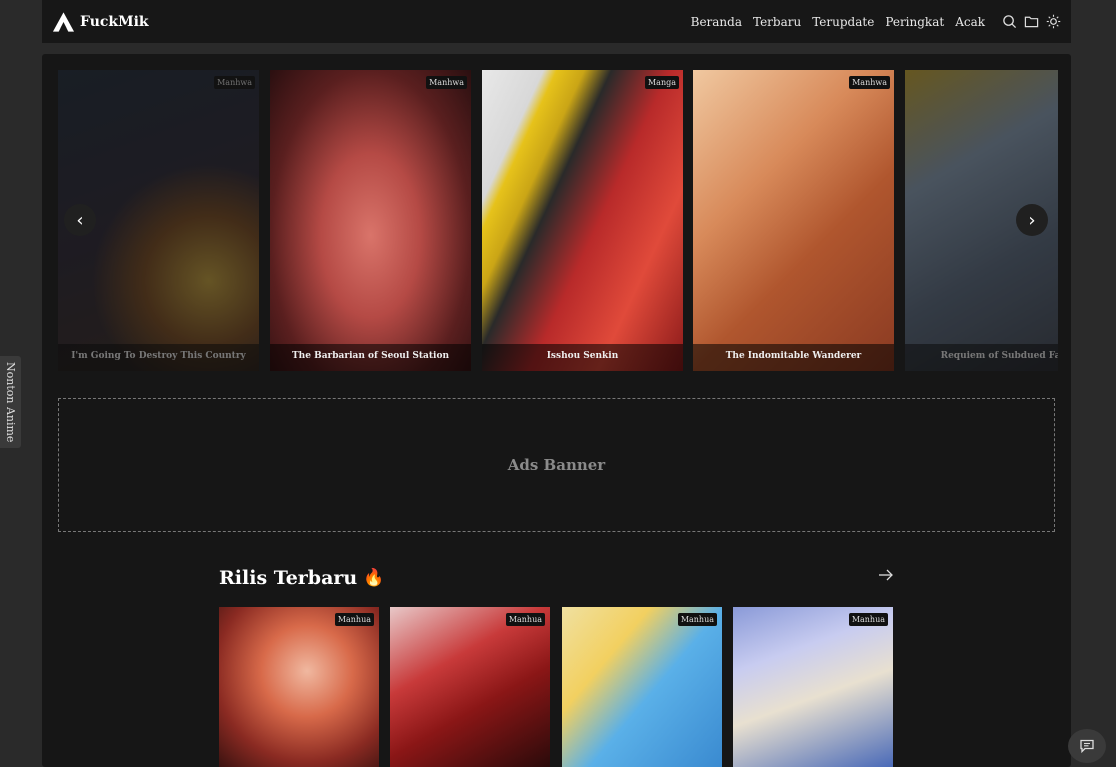 The image size is (1116, 767). I want to click on nav-link-acak: Acak, so click(970, 22).